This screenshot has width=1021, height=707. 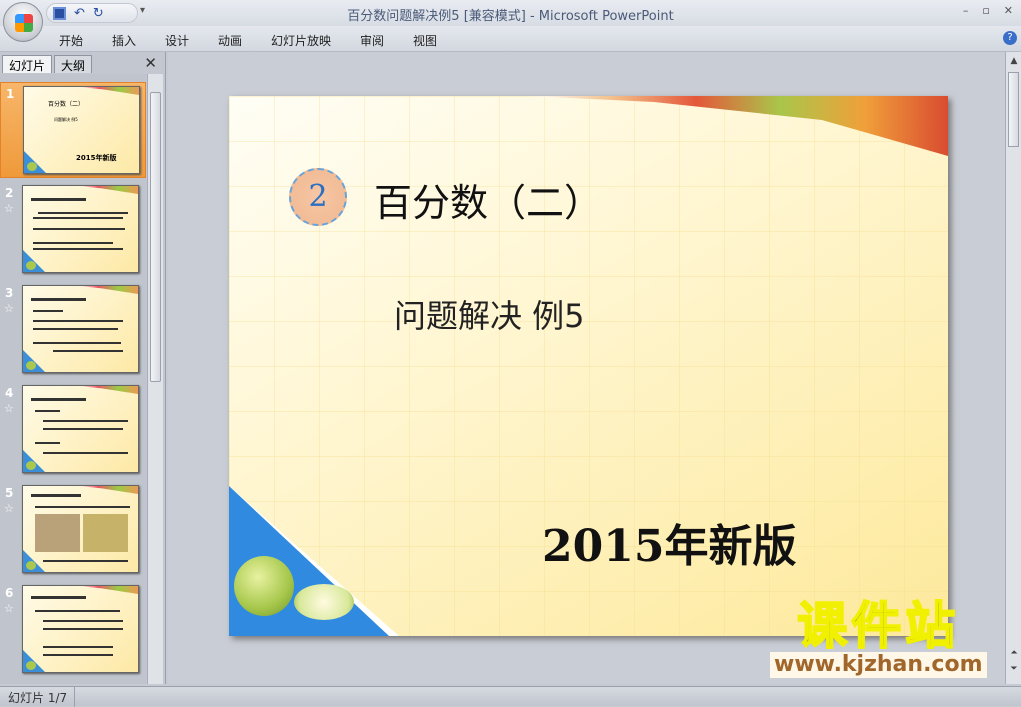 What do you see at coordinates (230, 40) in the screenshot?
I see `tab-animations: 动画` at bounding box center [230, 40].